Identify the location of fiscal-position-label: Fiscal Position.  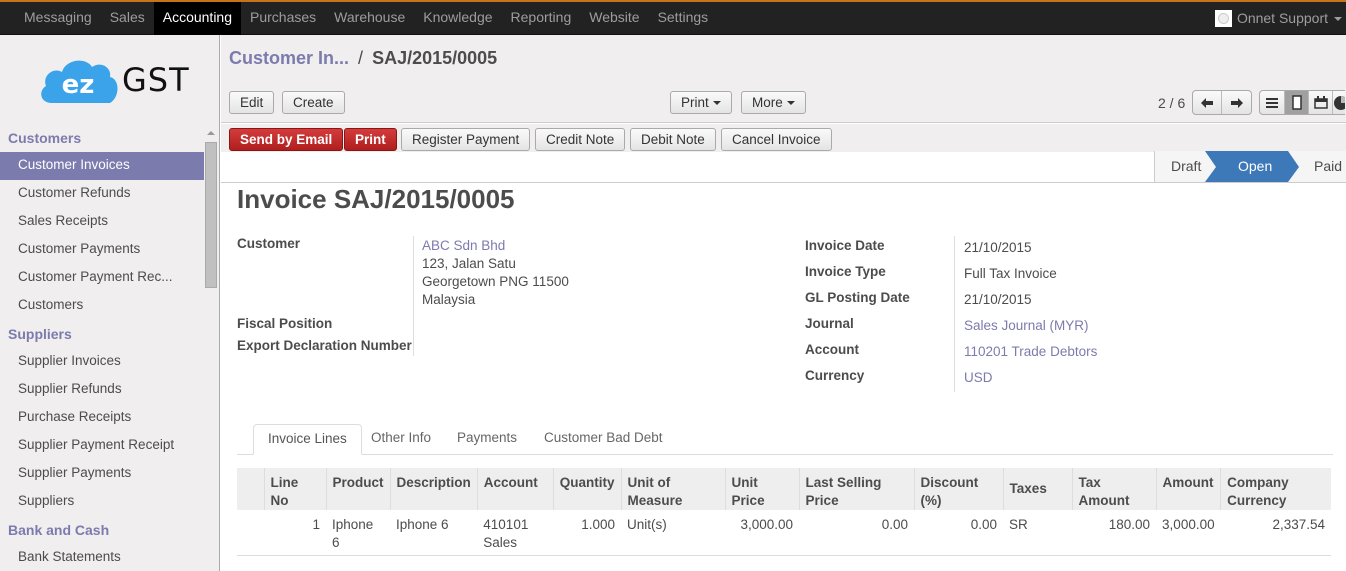
(285, 323).